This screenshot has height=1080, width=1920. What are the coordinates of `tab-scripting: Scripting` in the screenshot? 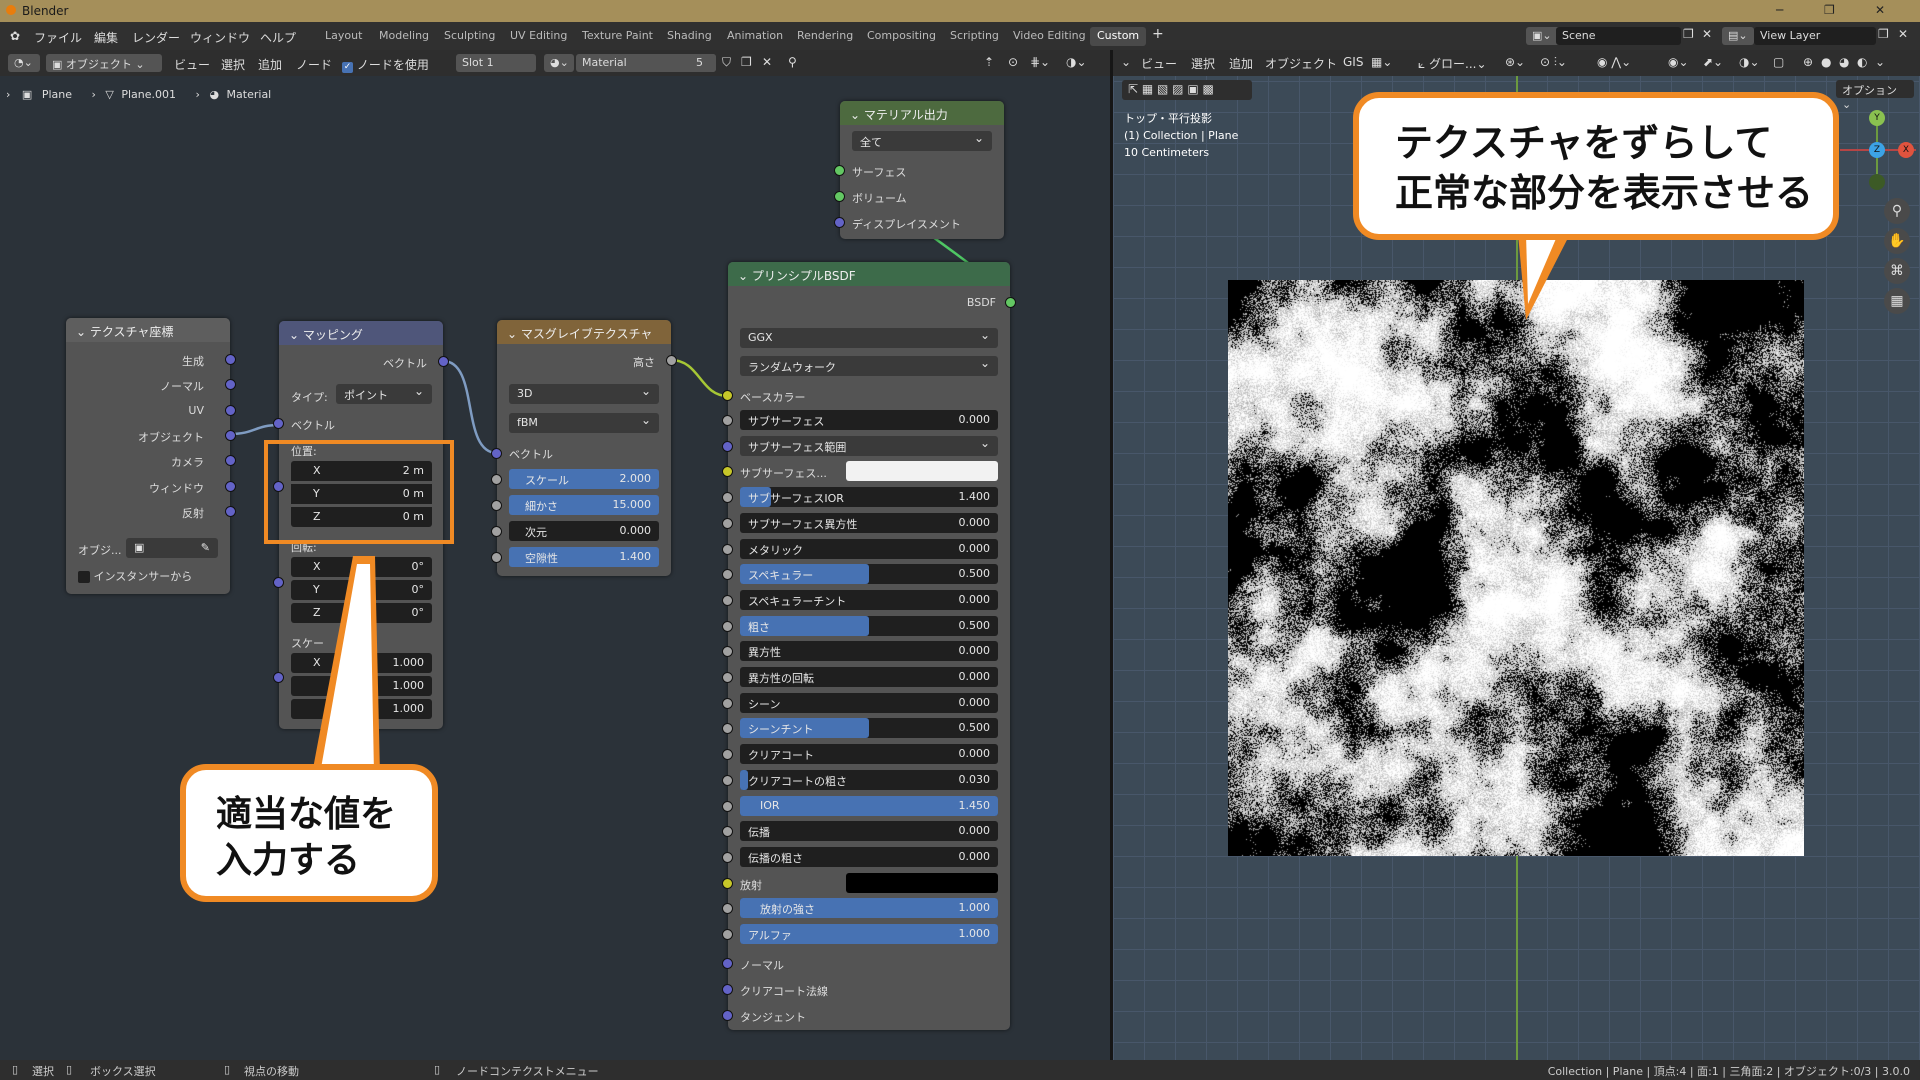 It's located at (974, 36).